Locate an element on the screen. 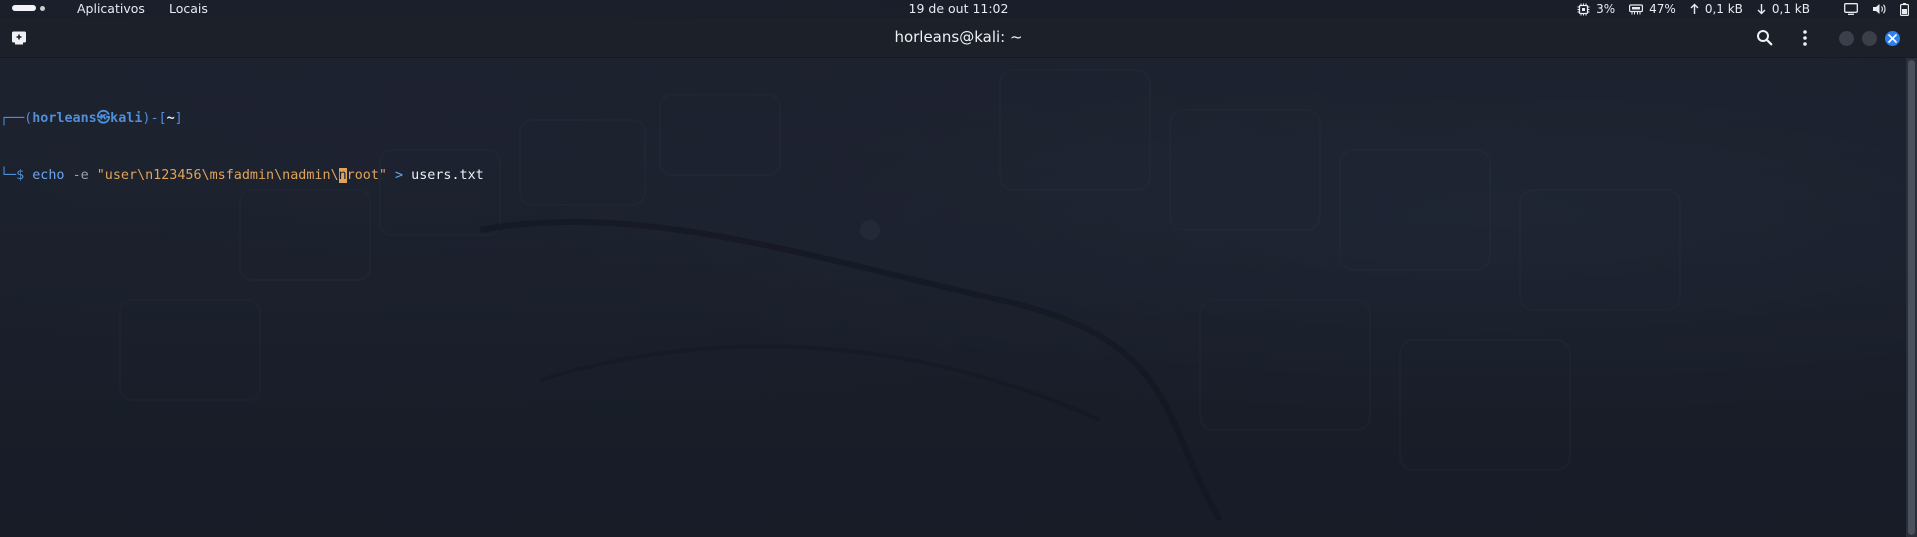 The image size is (1917, 537). search-button is located at coordinates (1765, 38).